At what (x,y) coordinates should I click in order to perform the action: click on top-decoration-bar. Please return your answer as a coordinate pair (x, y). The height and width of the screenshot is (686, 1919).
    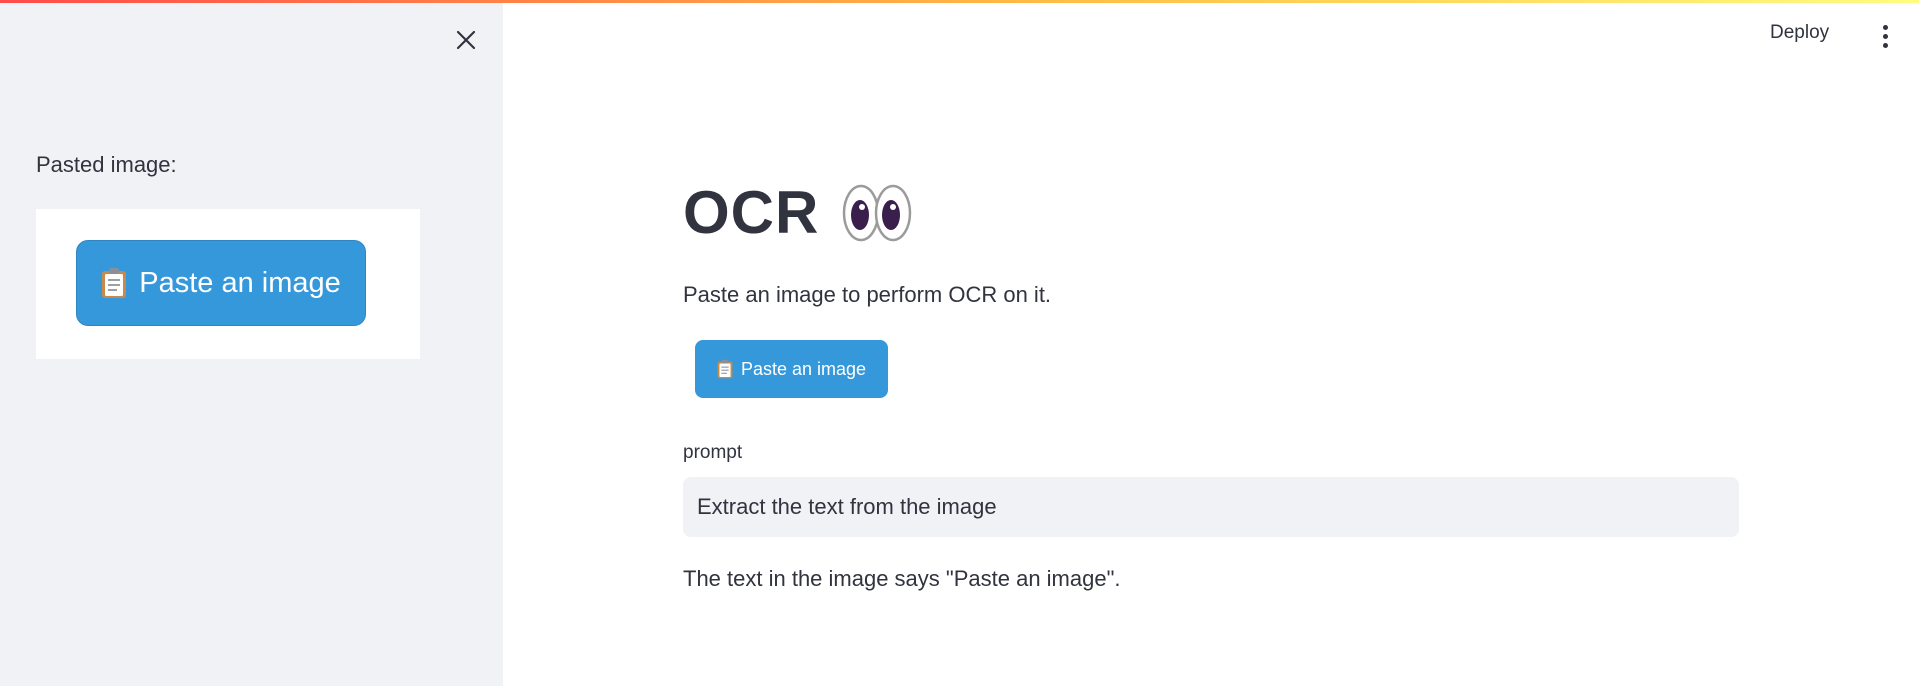
    Looking at the image, I should click on (959, 1).